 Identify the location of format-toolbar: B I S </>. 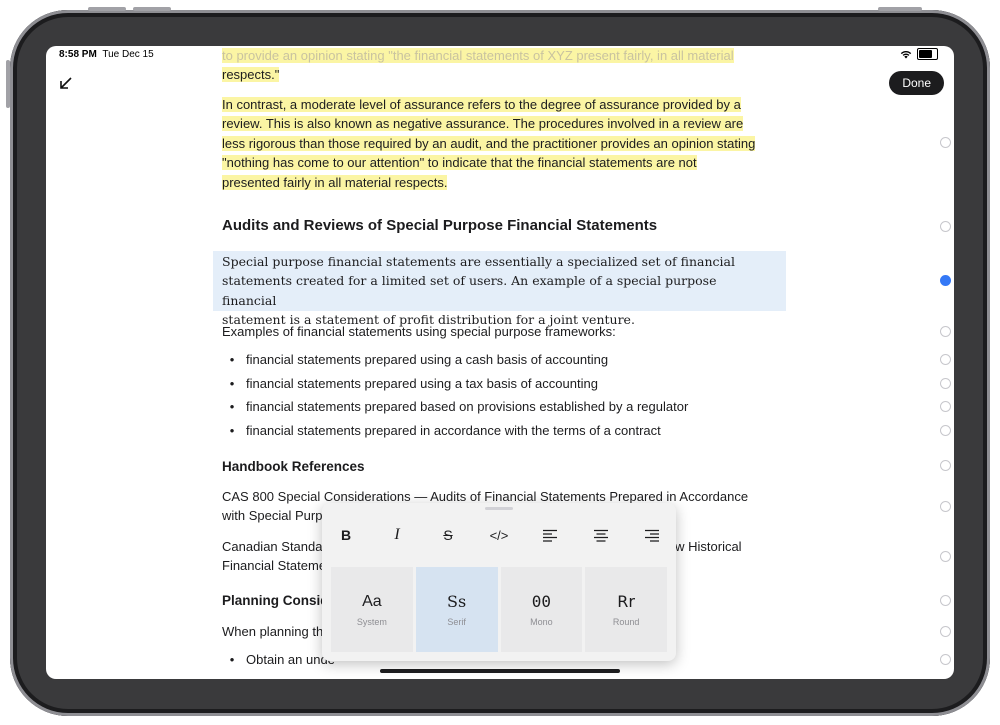
(499, 535).